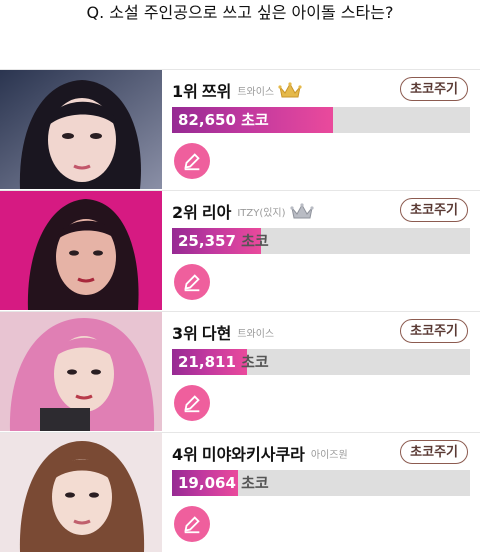 The height and width of the screenshot is (554, 480). I want to click on idol-name: 미야와키사쿠라, so click(253, 454).